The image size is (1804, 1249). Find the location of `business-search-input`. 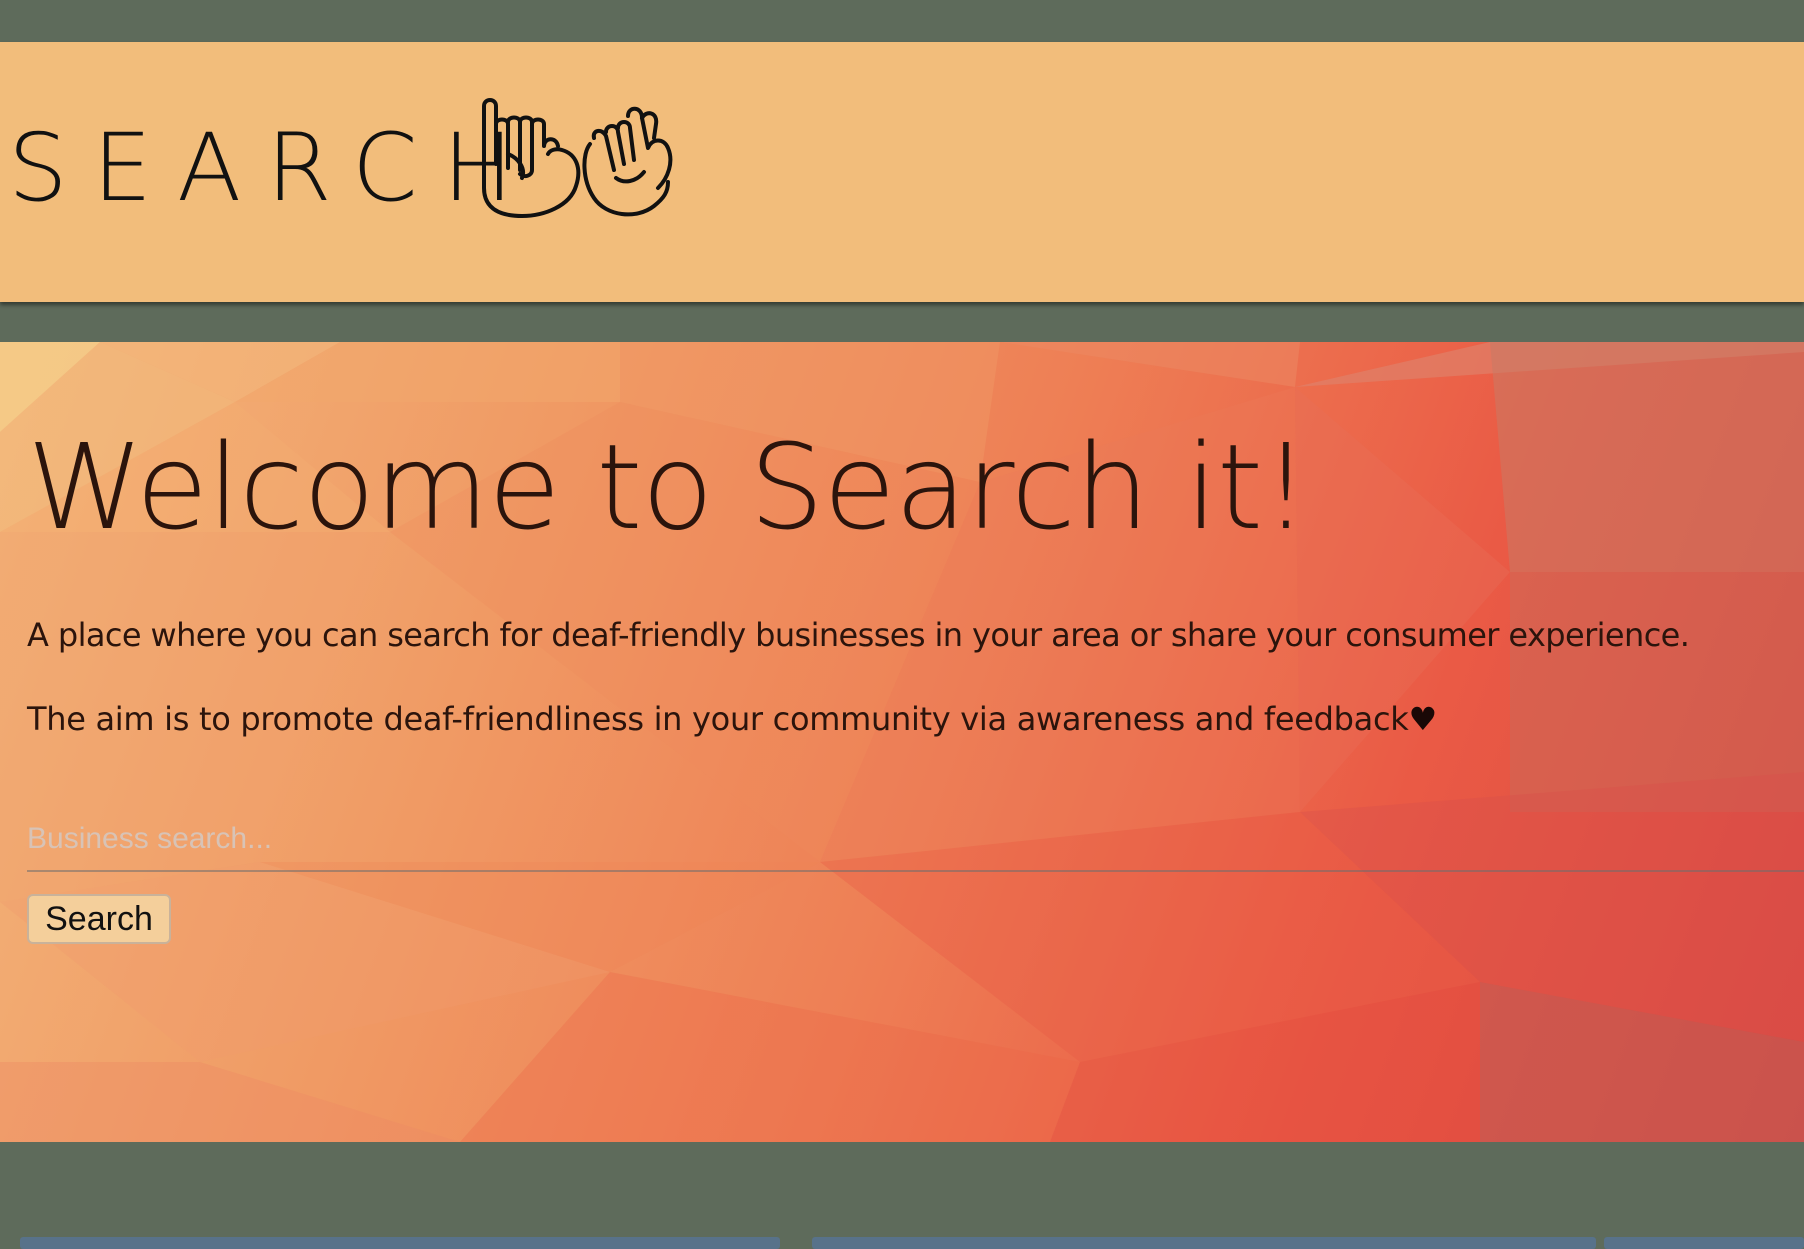

business-search-input is located at coordinates (915, 840).